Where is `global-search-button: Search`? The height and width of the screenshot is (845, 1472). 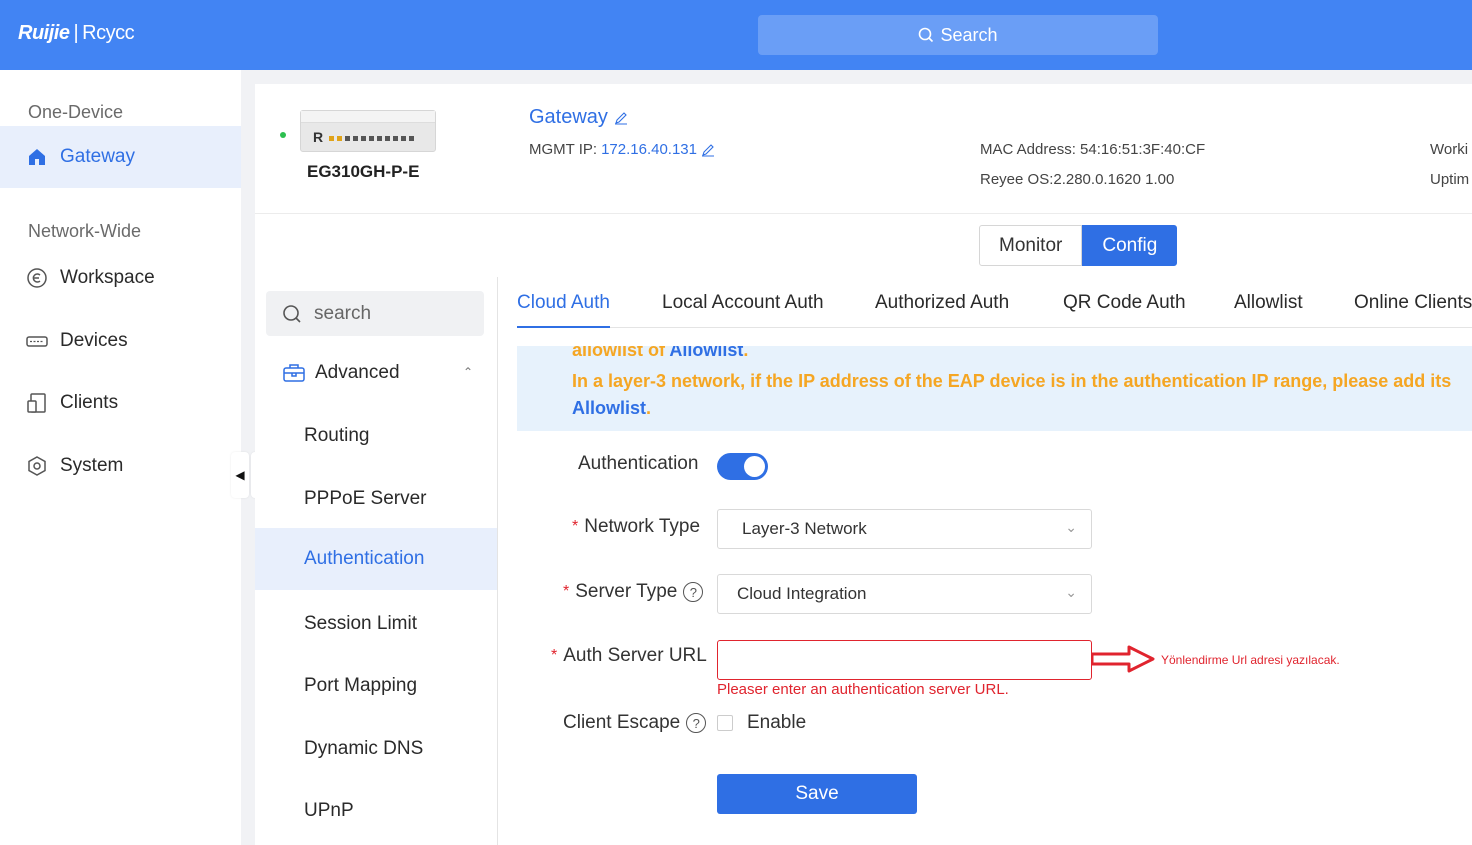
global-search-button: Search is located at coordinates (958, 35).